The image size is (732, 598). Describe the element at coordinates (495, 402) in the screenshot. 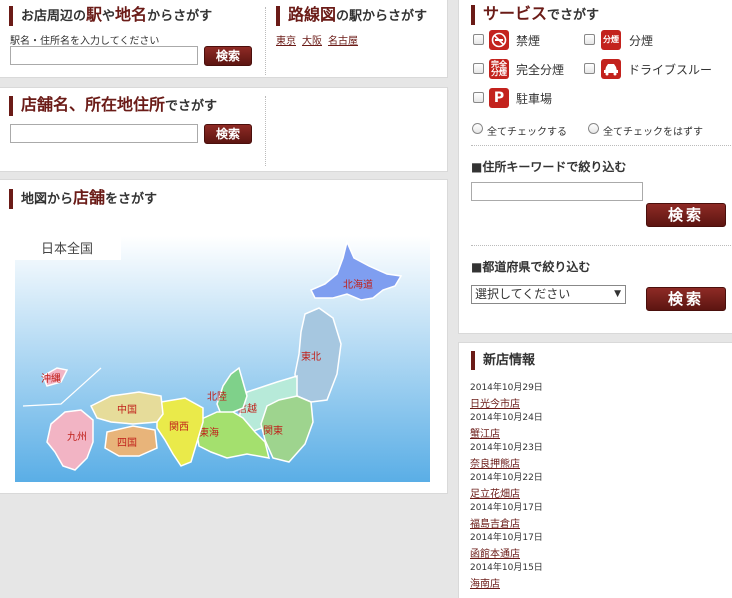

I see `news-store-link: 日光今市店` at that location.